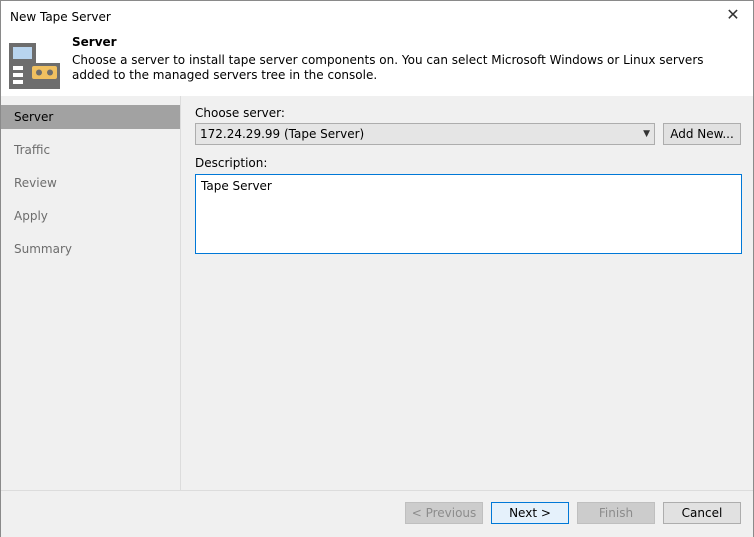 This screenshot has height=537, width=754. I want to click on step-review: Review, so click(90, 183).